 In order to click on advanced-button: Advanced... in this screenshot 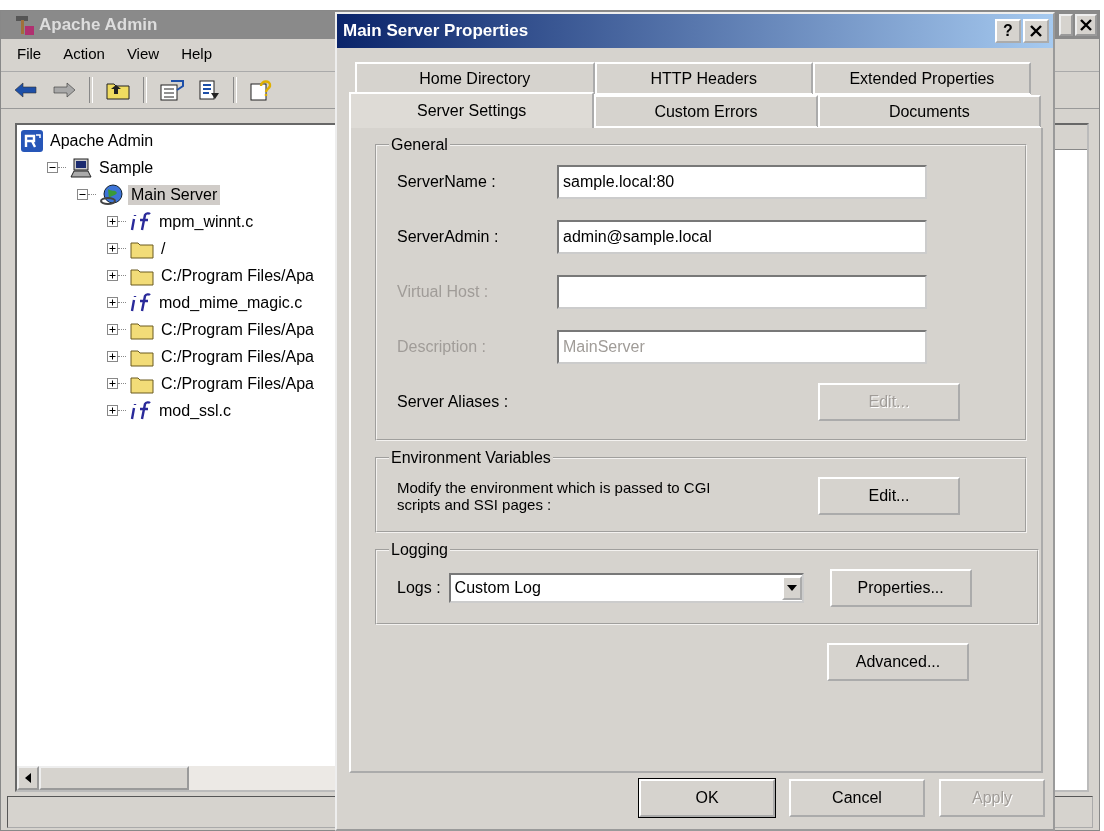, I will do `click(898, 662)`.